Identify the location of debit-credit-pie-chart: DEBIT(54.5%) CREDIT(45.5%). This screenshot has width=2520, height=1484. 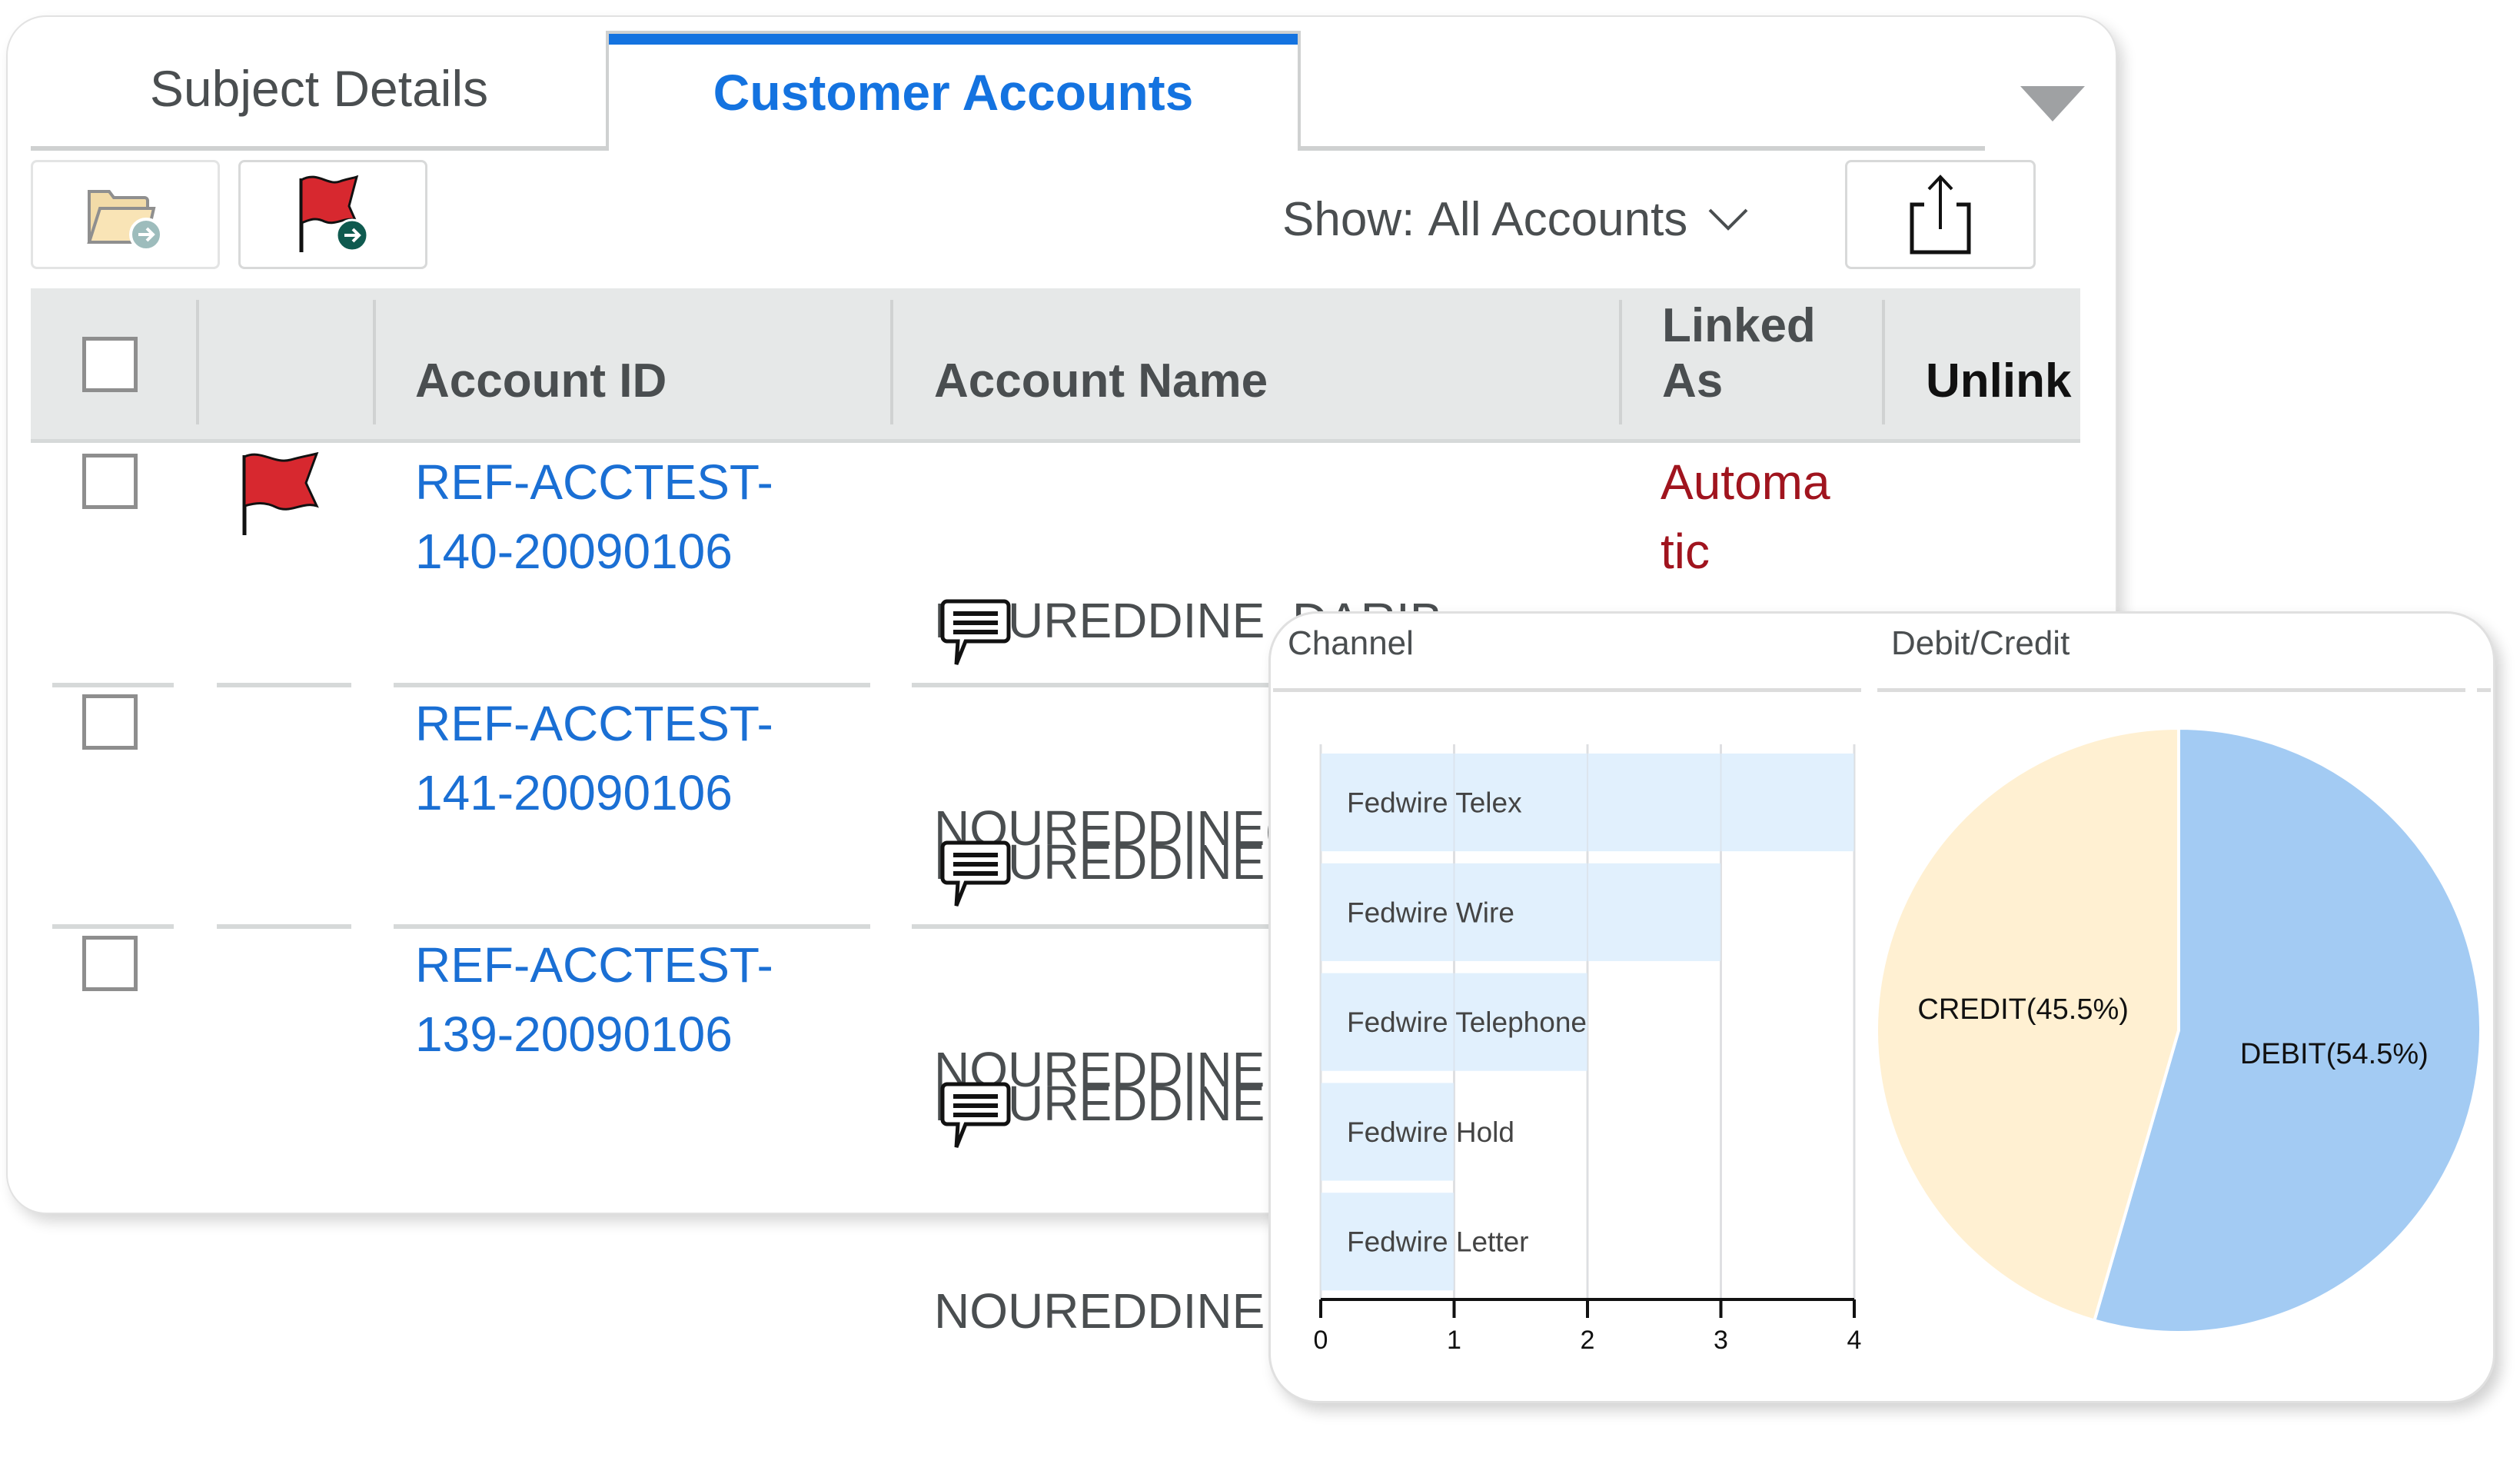
(2178, 1030).